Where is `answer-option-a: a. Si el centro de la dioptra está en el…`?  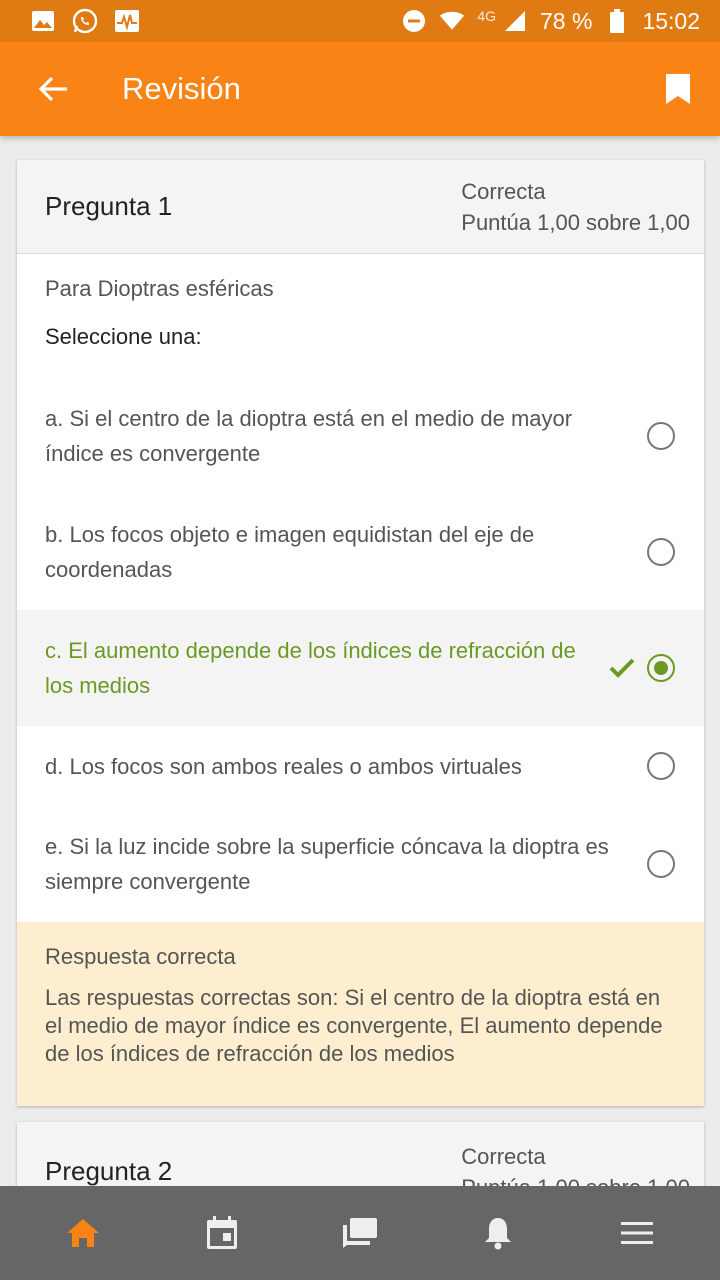 answer-option-a: a. Si el centro de la dioptra está en el… is located at coordinates (360, 436).